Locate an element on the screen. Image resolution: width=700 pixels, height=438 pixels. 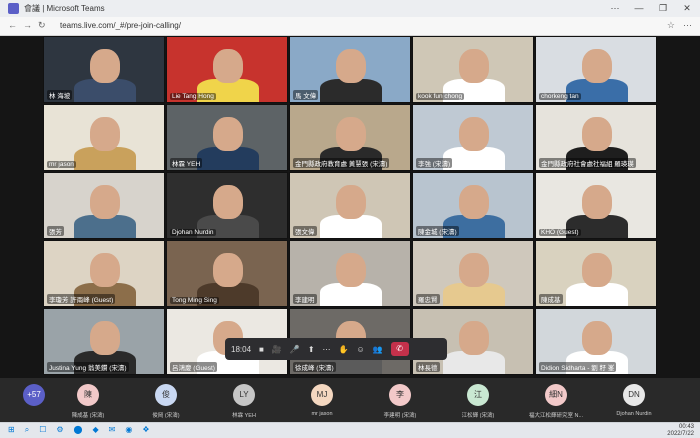
avatar: LY is located at coordinates (244, 395).